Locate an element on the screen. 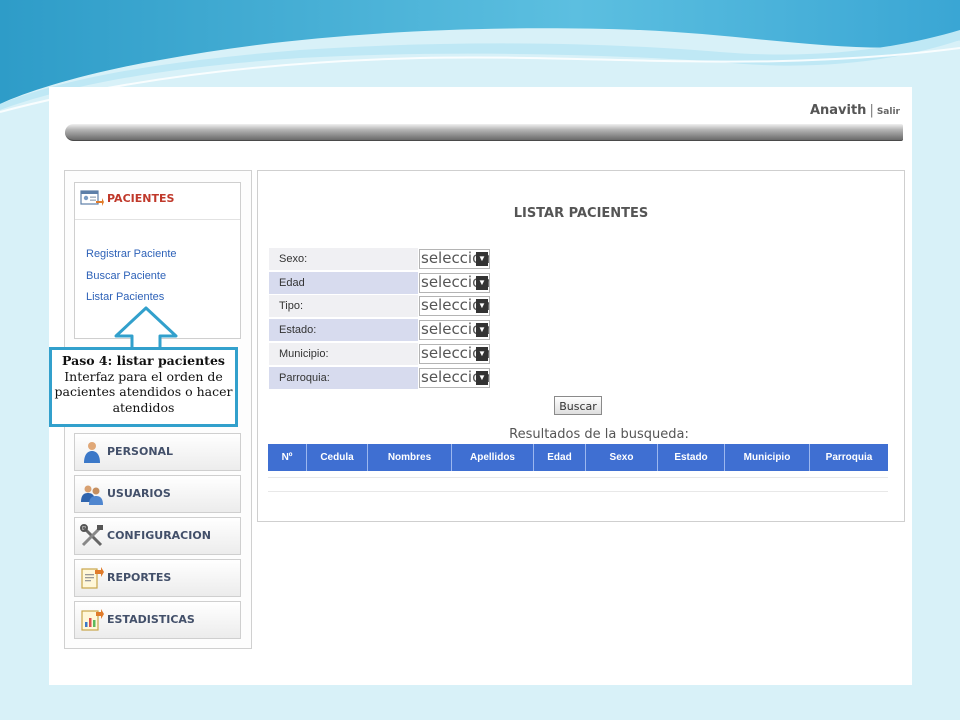  results-title: Resultados de la busqueda: is located at coordinates (599, 434).